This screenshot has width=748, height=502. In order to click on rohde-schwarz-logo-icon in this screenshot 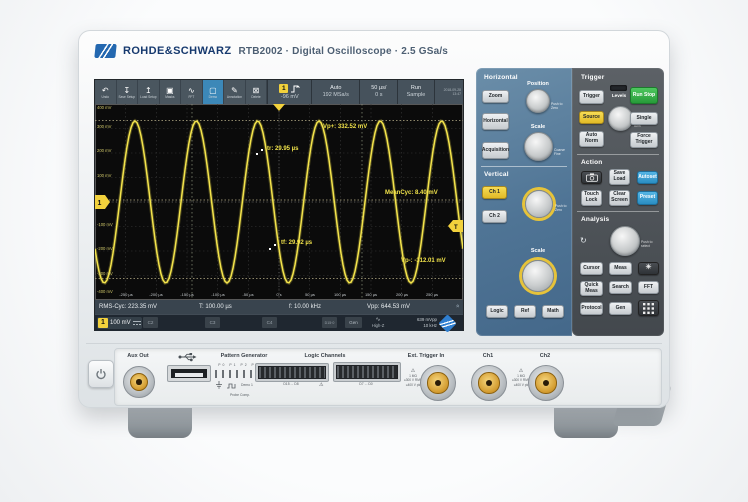, I will do `click(105, 51)`.